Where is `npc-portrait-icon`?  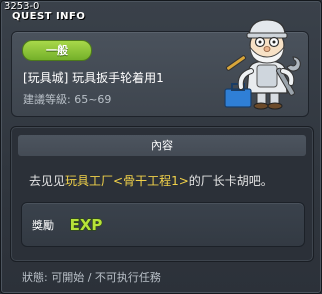 npc-portrait-icon is located at coordinates (262, 64).